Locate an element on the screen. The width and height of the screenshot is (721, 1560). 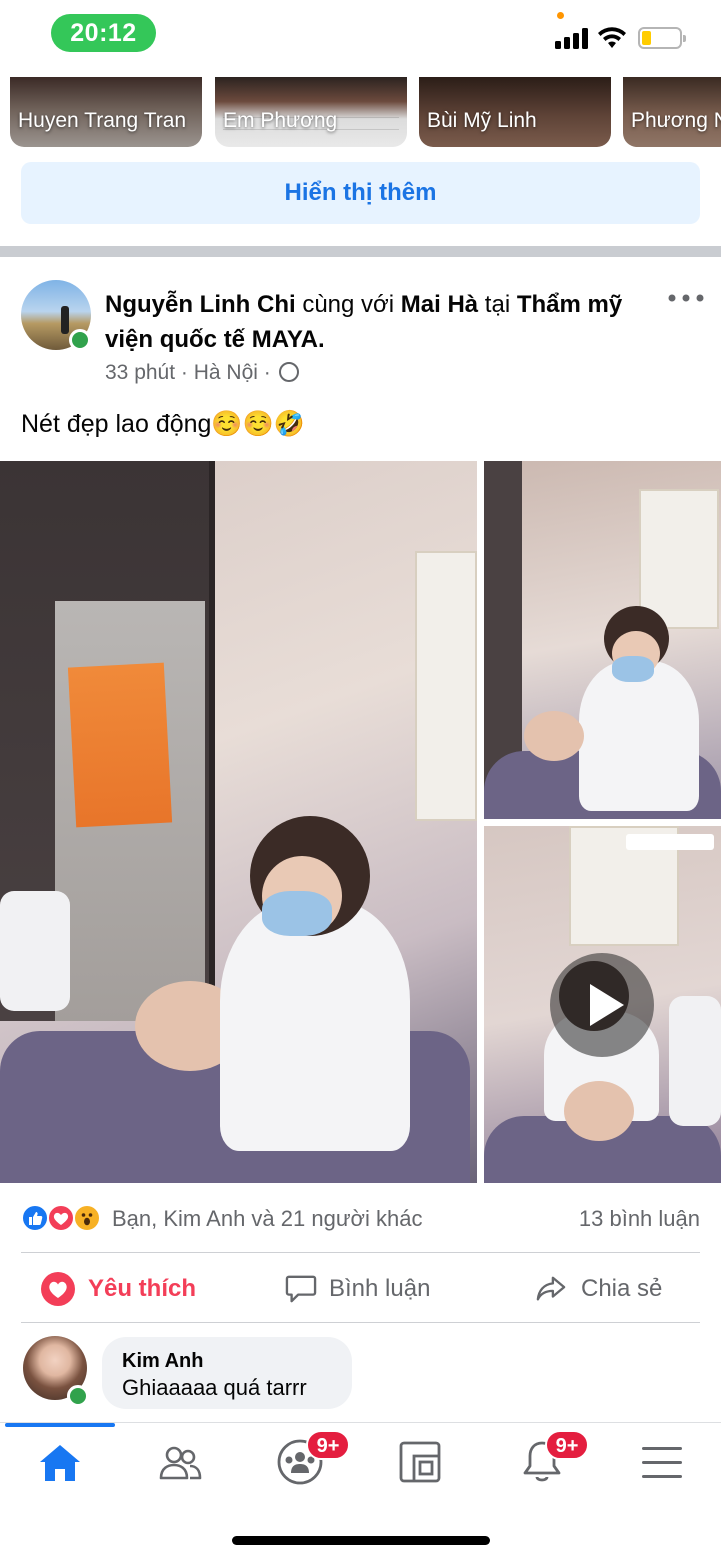
person-card-name: Huyen Trang Tran is located at coordinates (102, 120).